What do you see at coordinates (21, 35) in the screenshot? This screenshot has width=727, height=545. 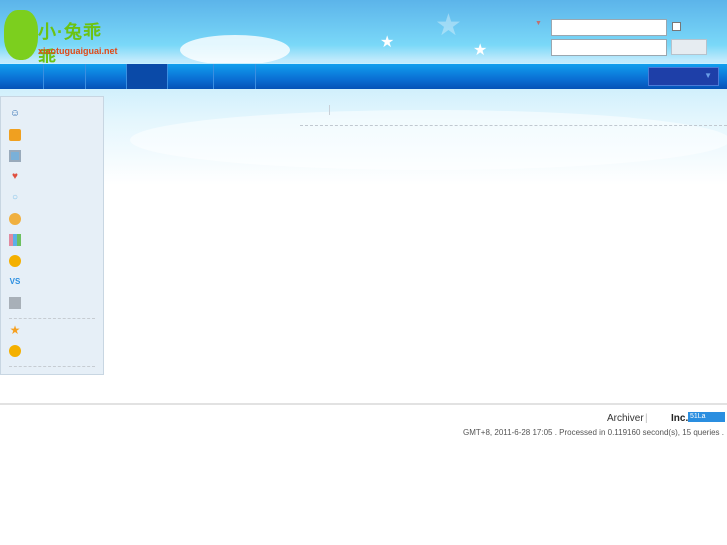 I see `rabbit-mascot-icon` at bounding box center [21, 35].